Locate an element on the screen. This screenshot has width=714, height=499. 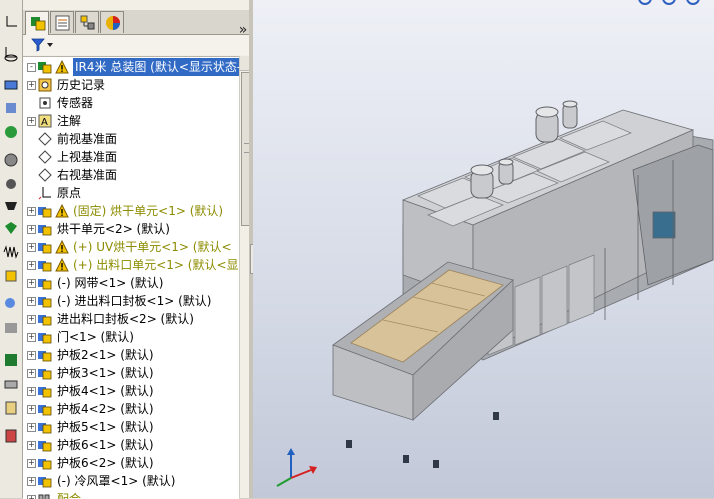
assembly-tools-icon is located at coordinates (11, 108).